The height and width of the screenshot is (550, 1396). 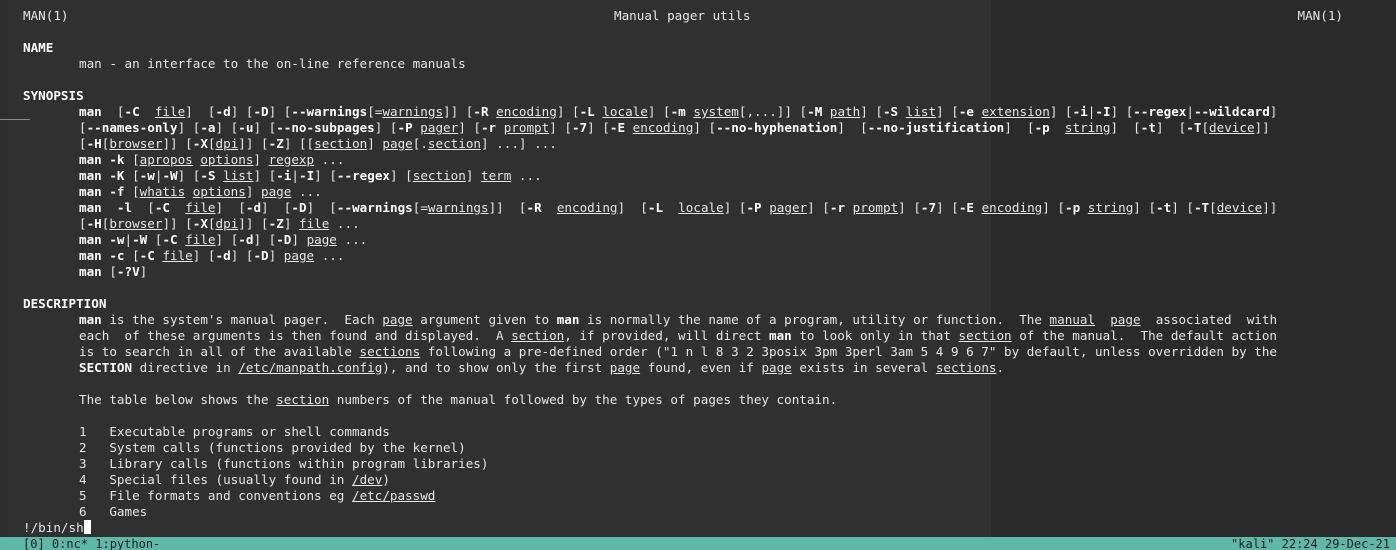 What do you see at coordinates (234, 479) in the screenshot?
I see `list-item: 4 Special files (usually found in /dev)` at bounding box center [234, 479].